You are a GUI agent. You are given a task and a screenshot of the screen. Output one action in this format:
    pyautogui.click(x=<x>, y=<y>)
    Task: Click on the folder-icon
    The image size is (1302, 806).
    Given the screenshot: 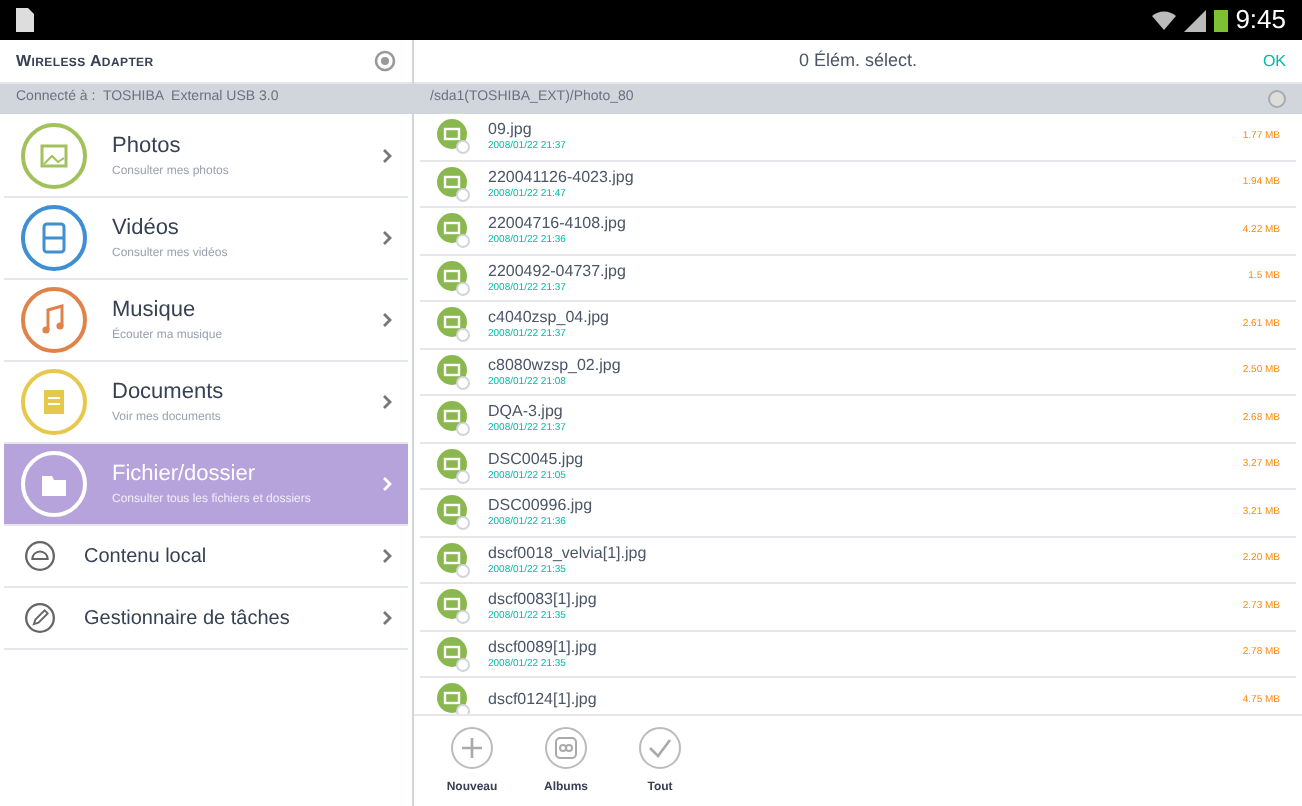 What is the action you would take?
    pyautogui.click(x=54, y=484)
    